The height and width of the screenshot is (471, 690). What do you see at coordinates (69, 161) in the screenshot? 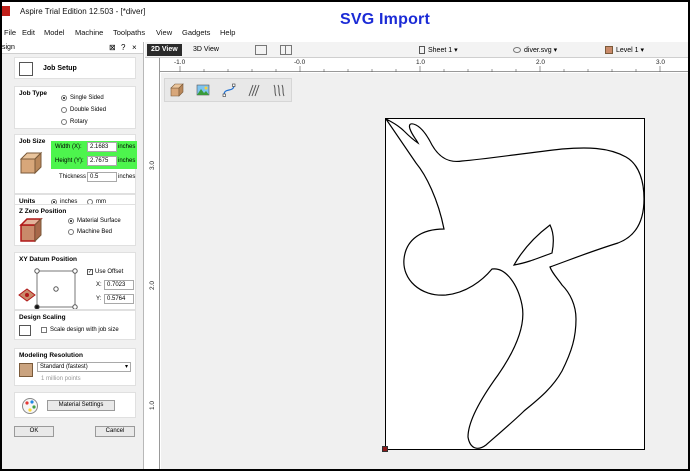
I see `height-label: Height (Y):` at bounding box center [69, 161].